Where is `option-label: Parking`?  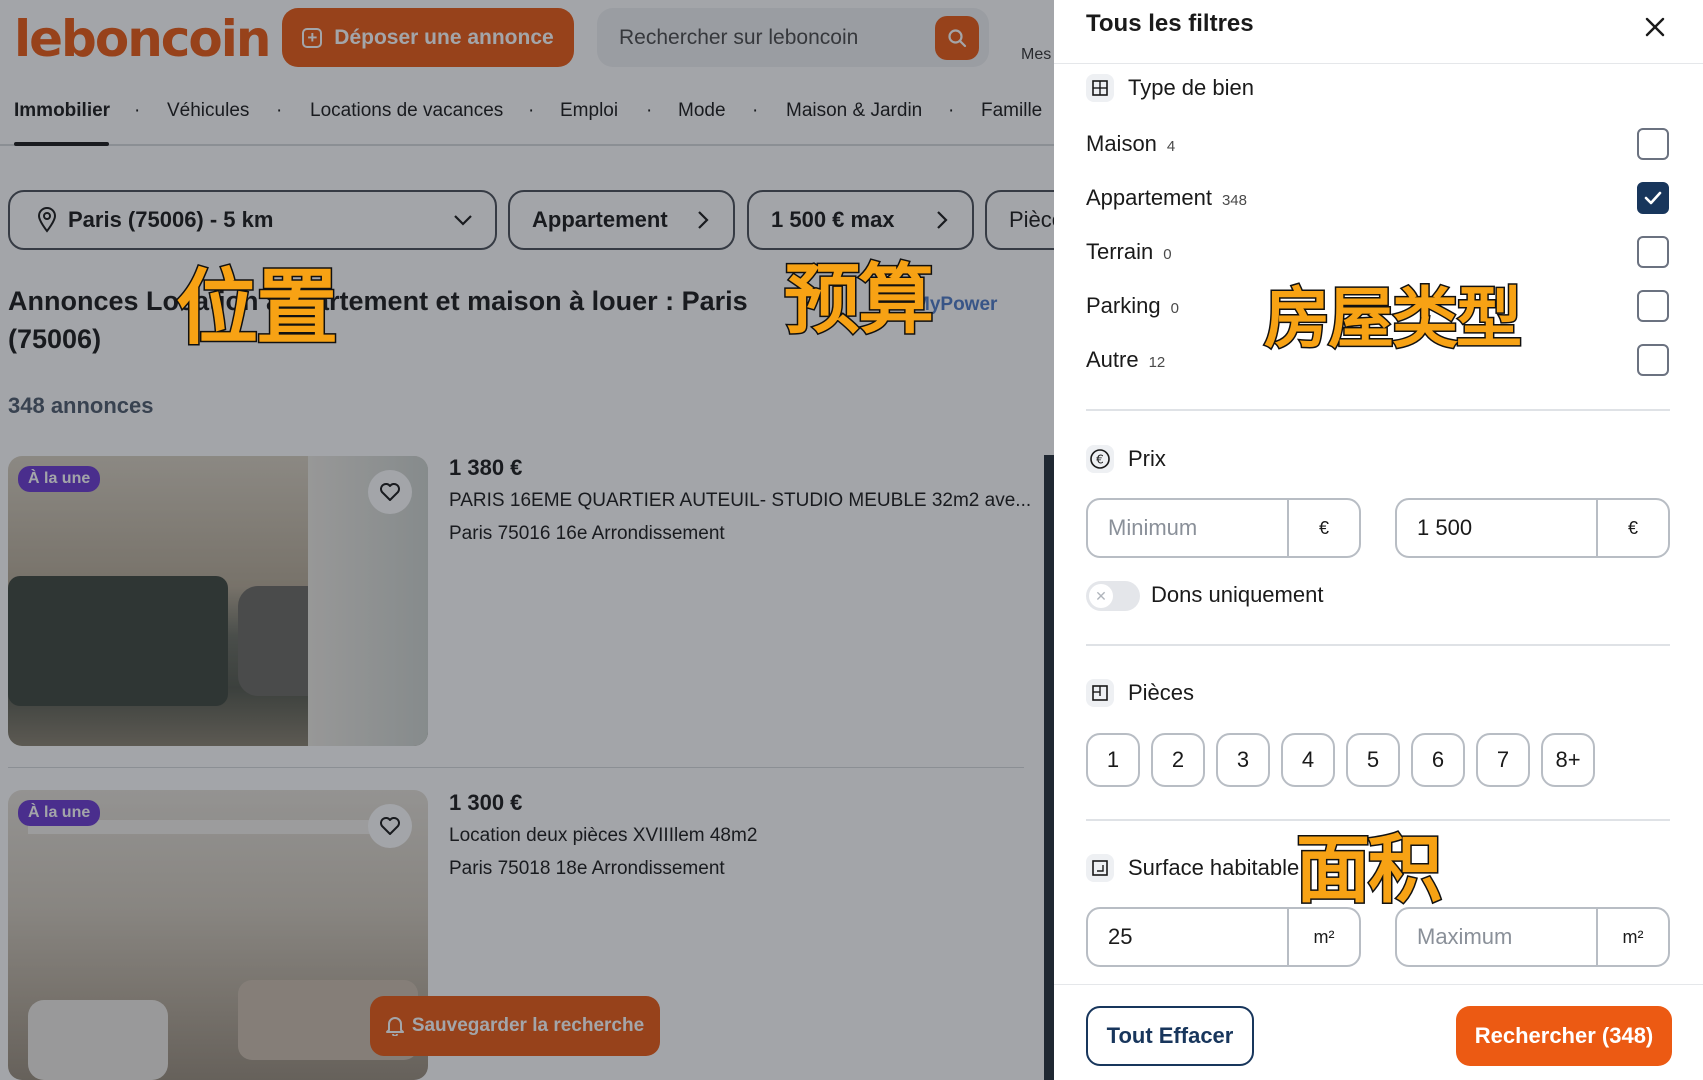 option-label: Parking is located at coordinates (1123, 305).